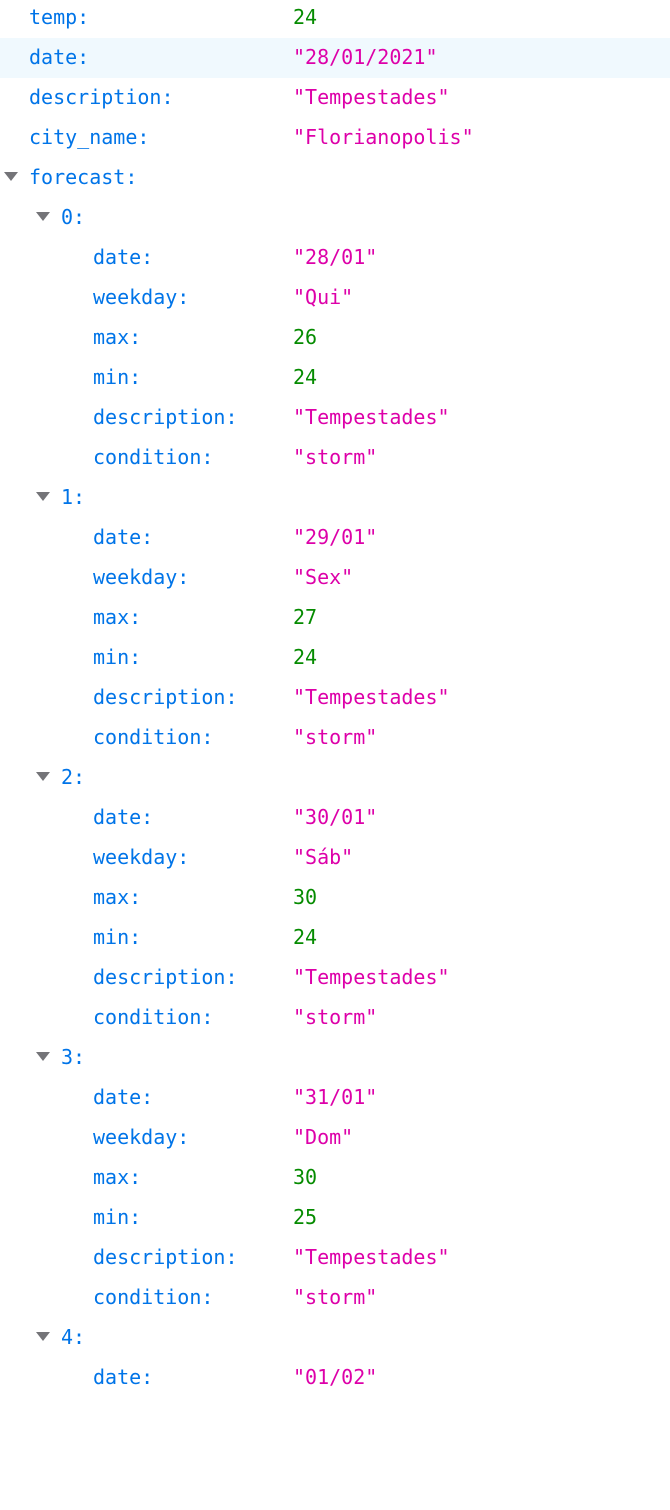 This screenshot has height=1510, width=670. Describe the element at coordinates (305, 617) in the screenshot. I see `json-value-number: 27` at that location.